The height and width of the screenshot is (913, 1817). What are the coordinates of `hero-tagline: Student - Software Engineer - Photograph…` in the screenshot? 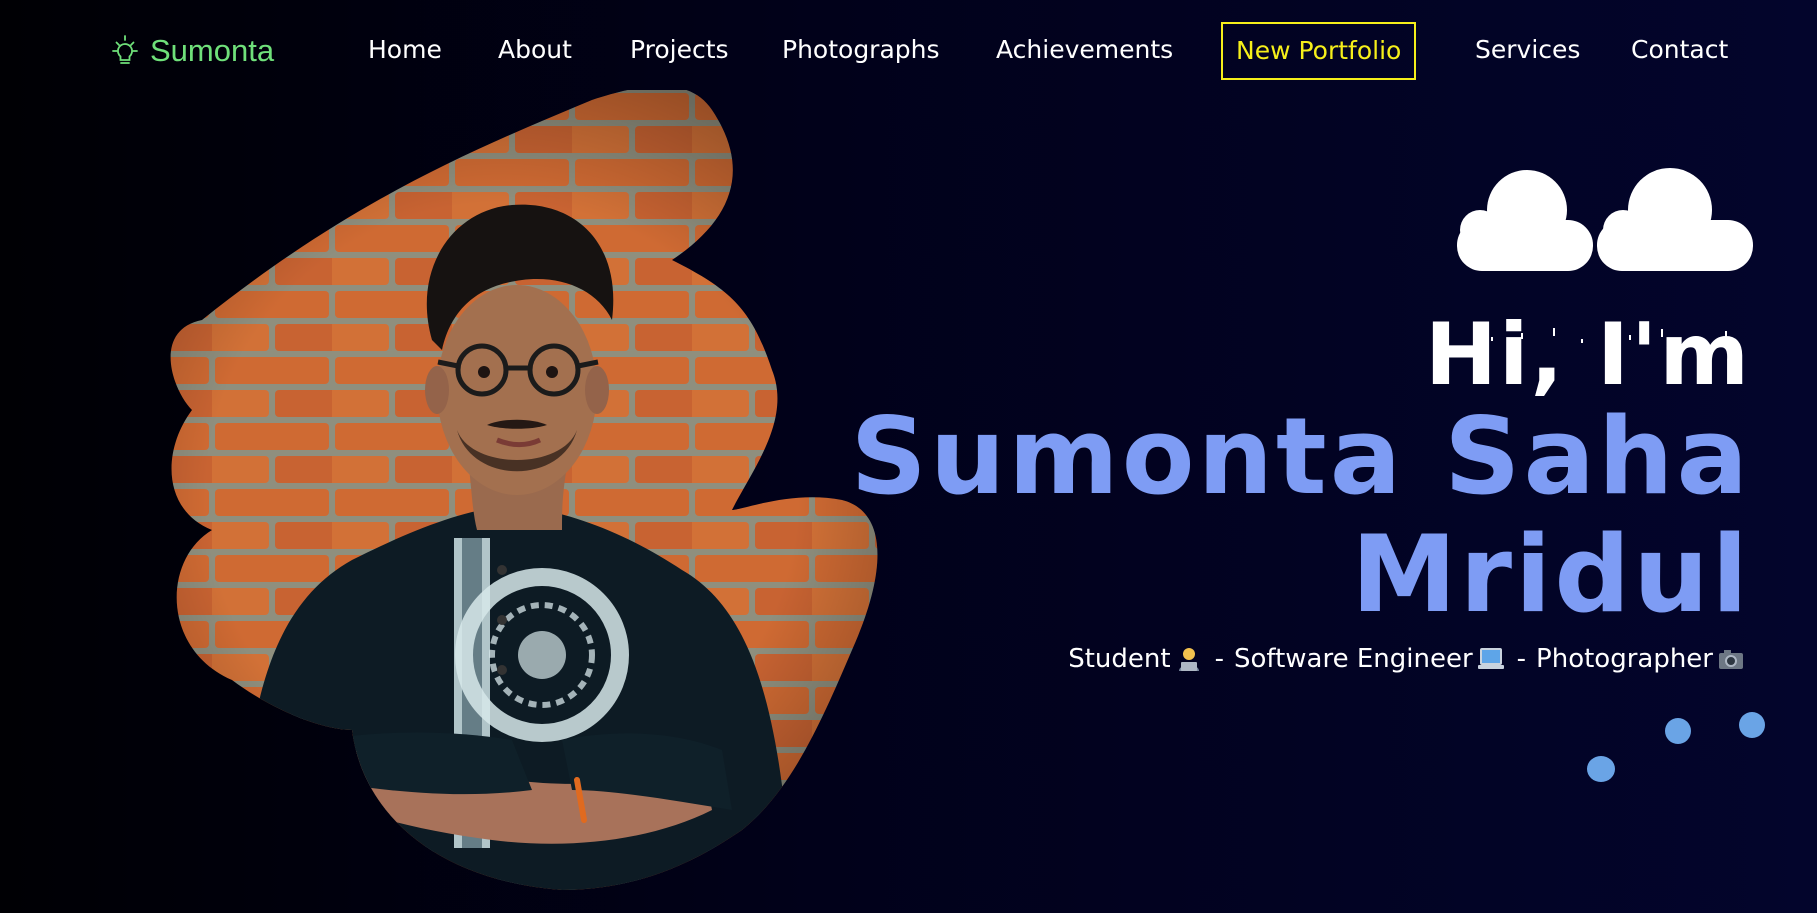 It's located at (1409, 659).